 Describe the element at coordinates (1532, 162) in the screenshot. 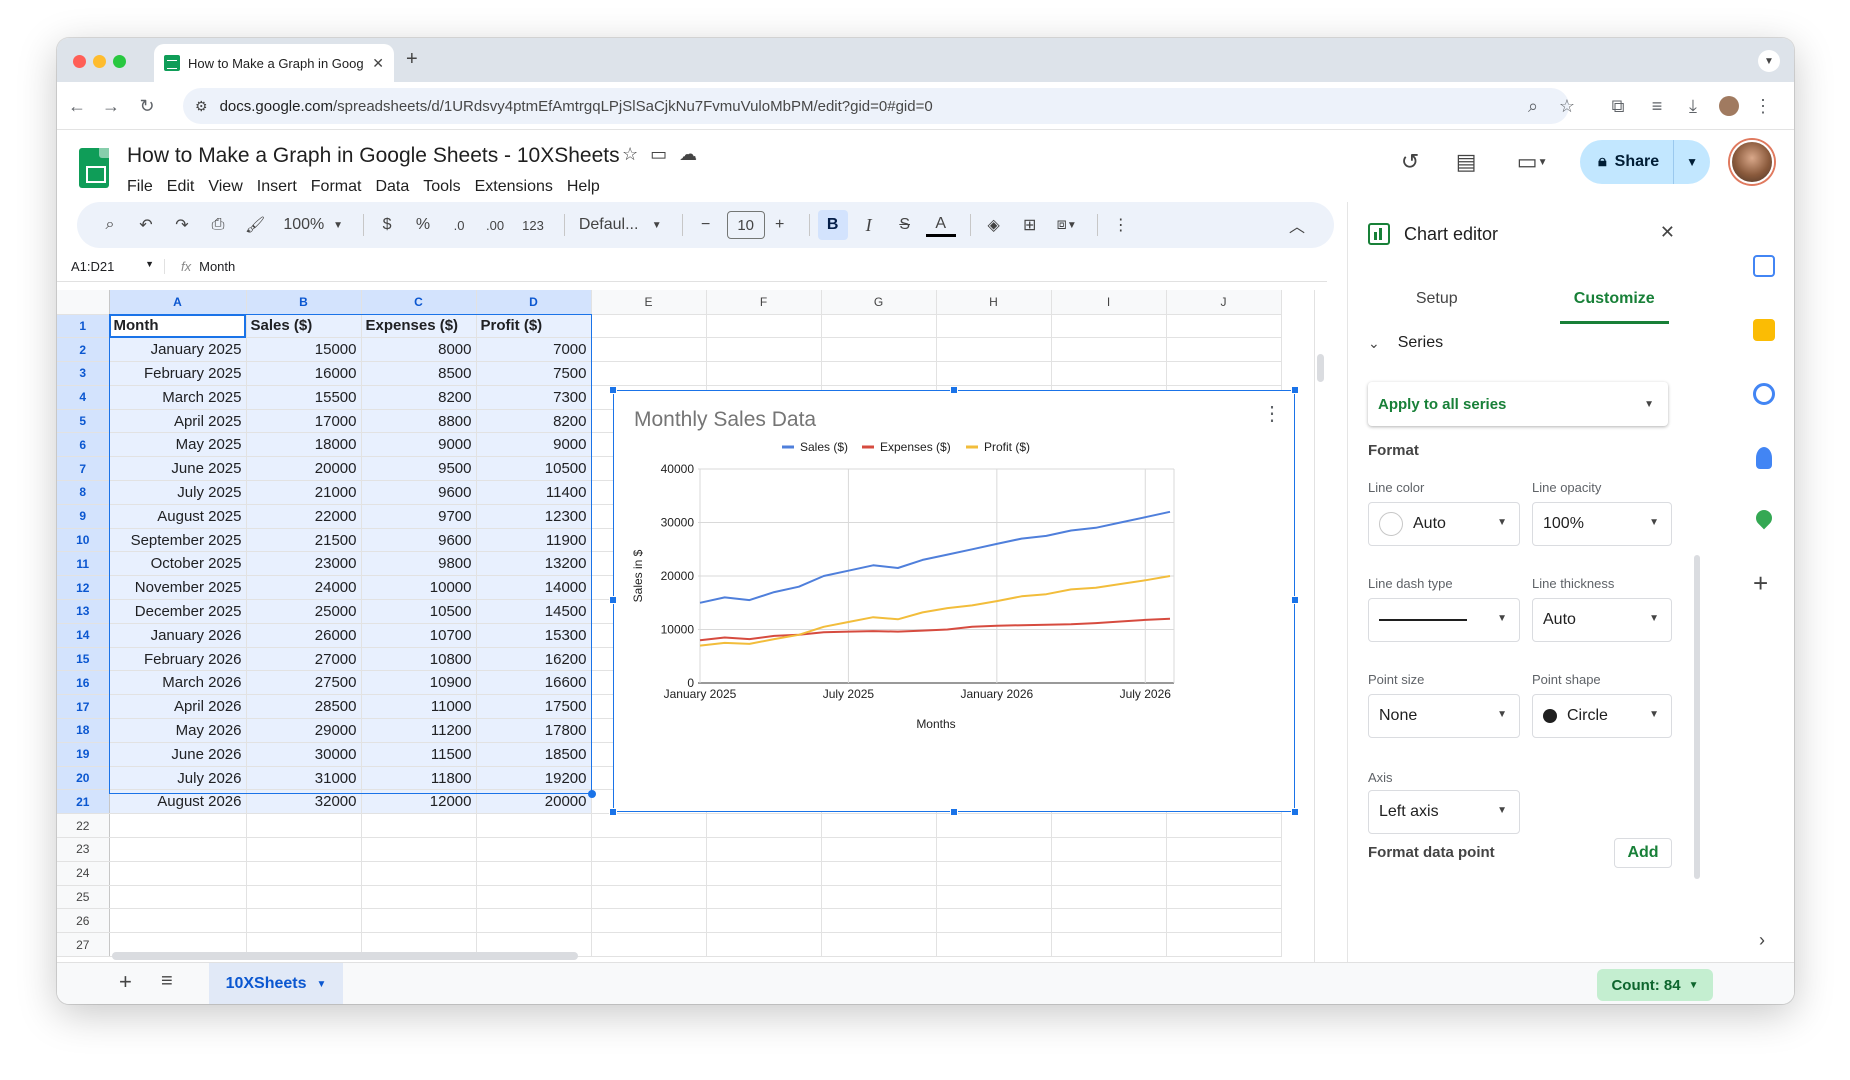

I see `meet-icon: ▭ ▼` at that location.